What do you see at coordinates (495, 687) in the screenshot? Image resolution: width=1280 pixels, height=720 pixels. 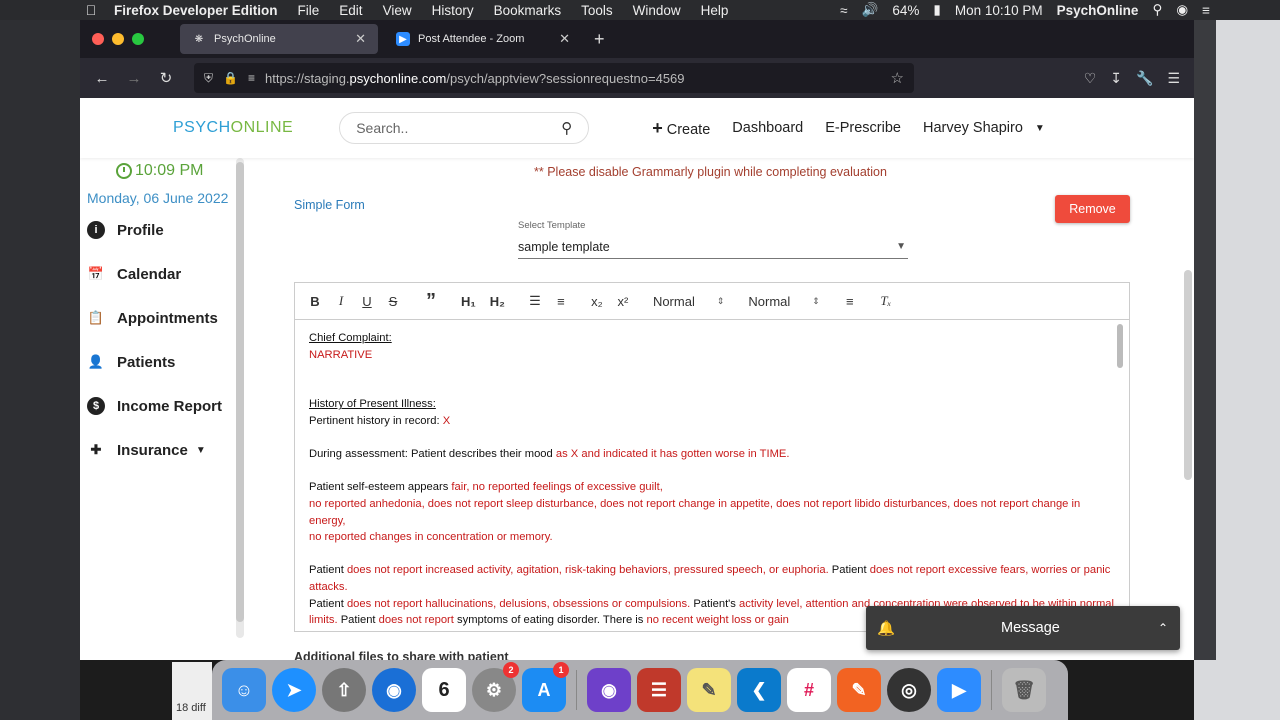 I see `system-preferences-icon: ⚙ 2` at bounding box center [495, 687].